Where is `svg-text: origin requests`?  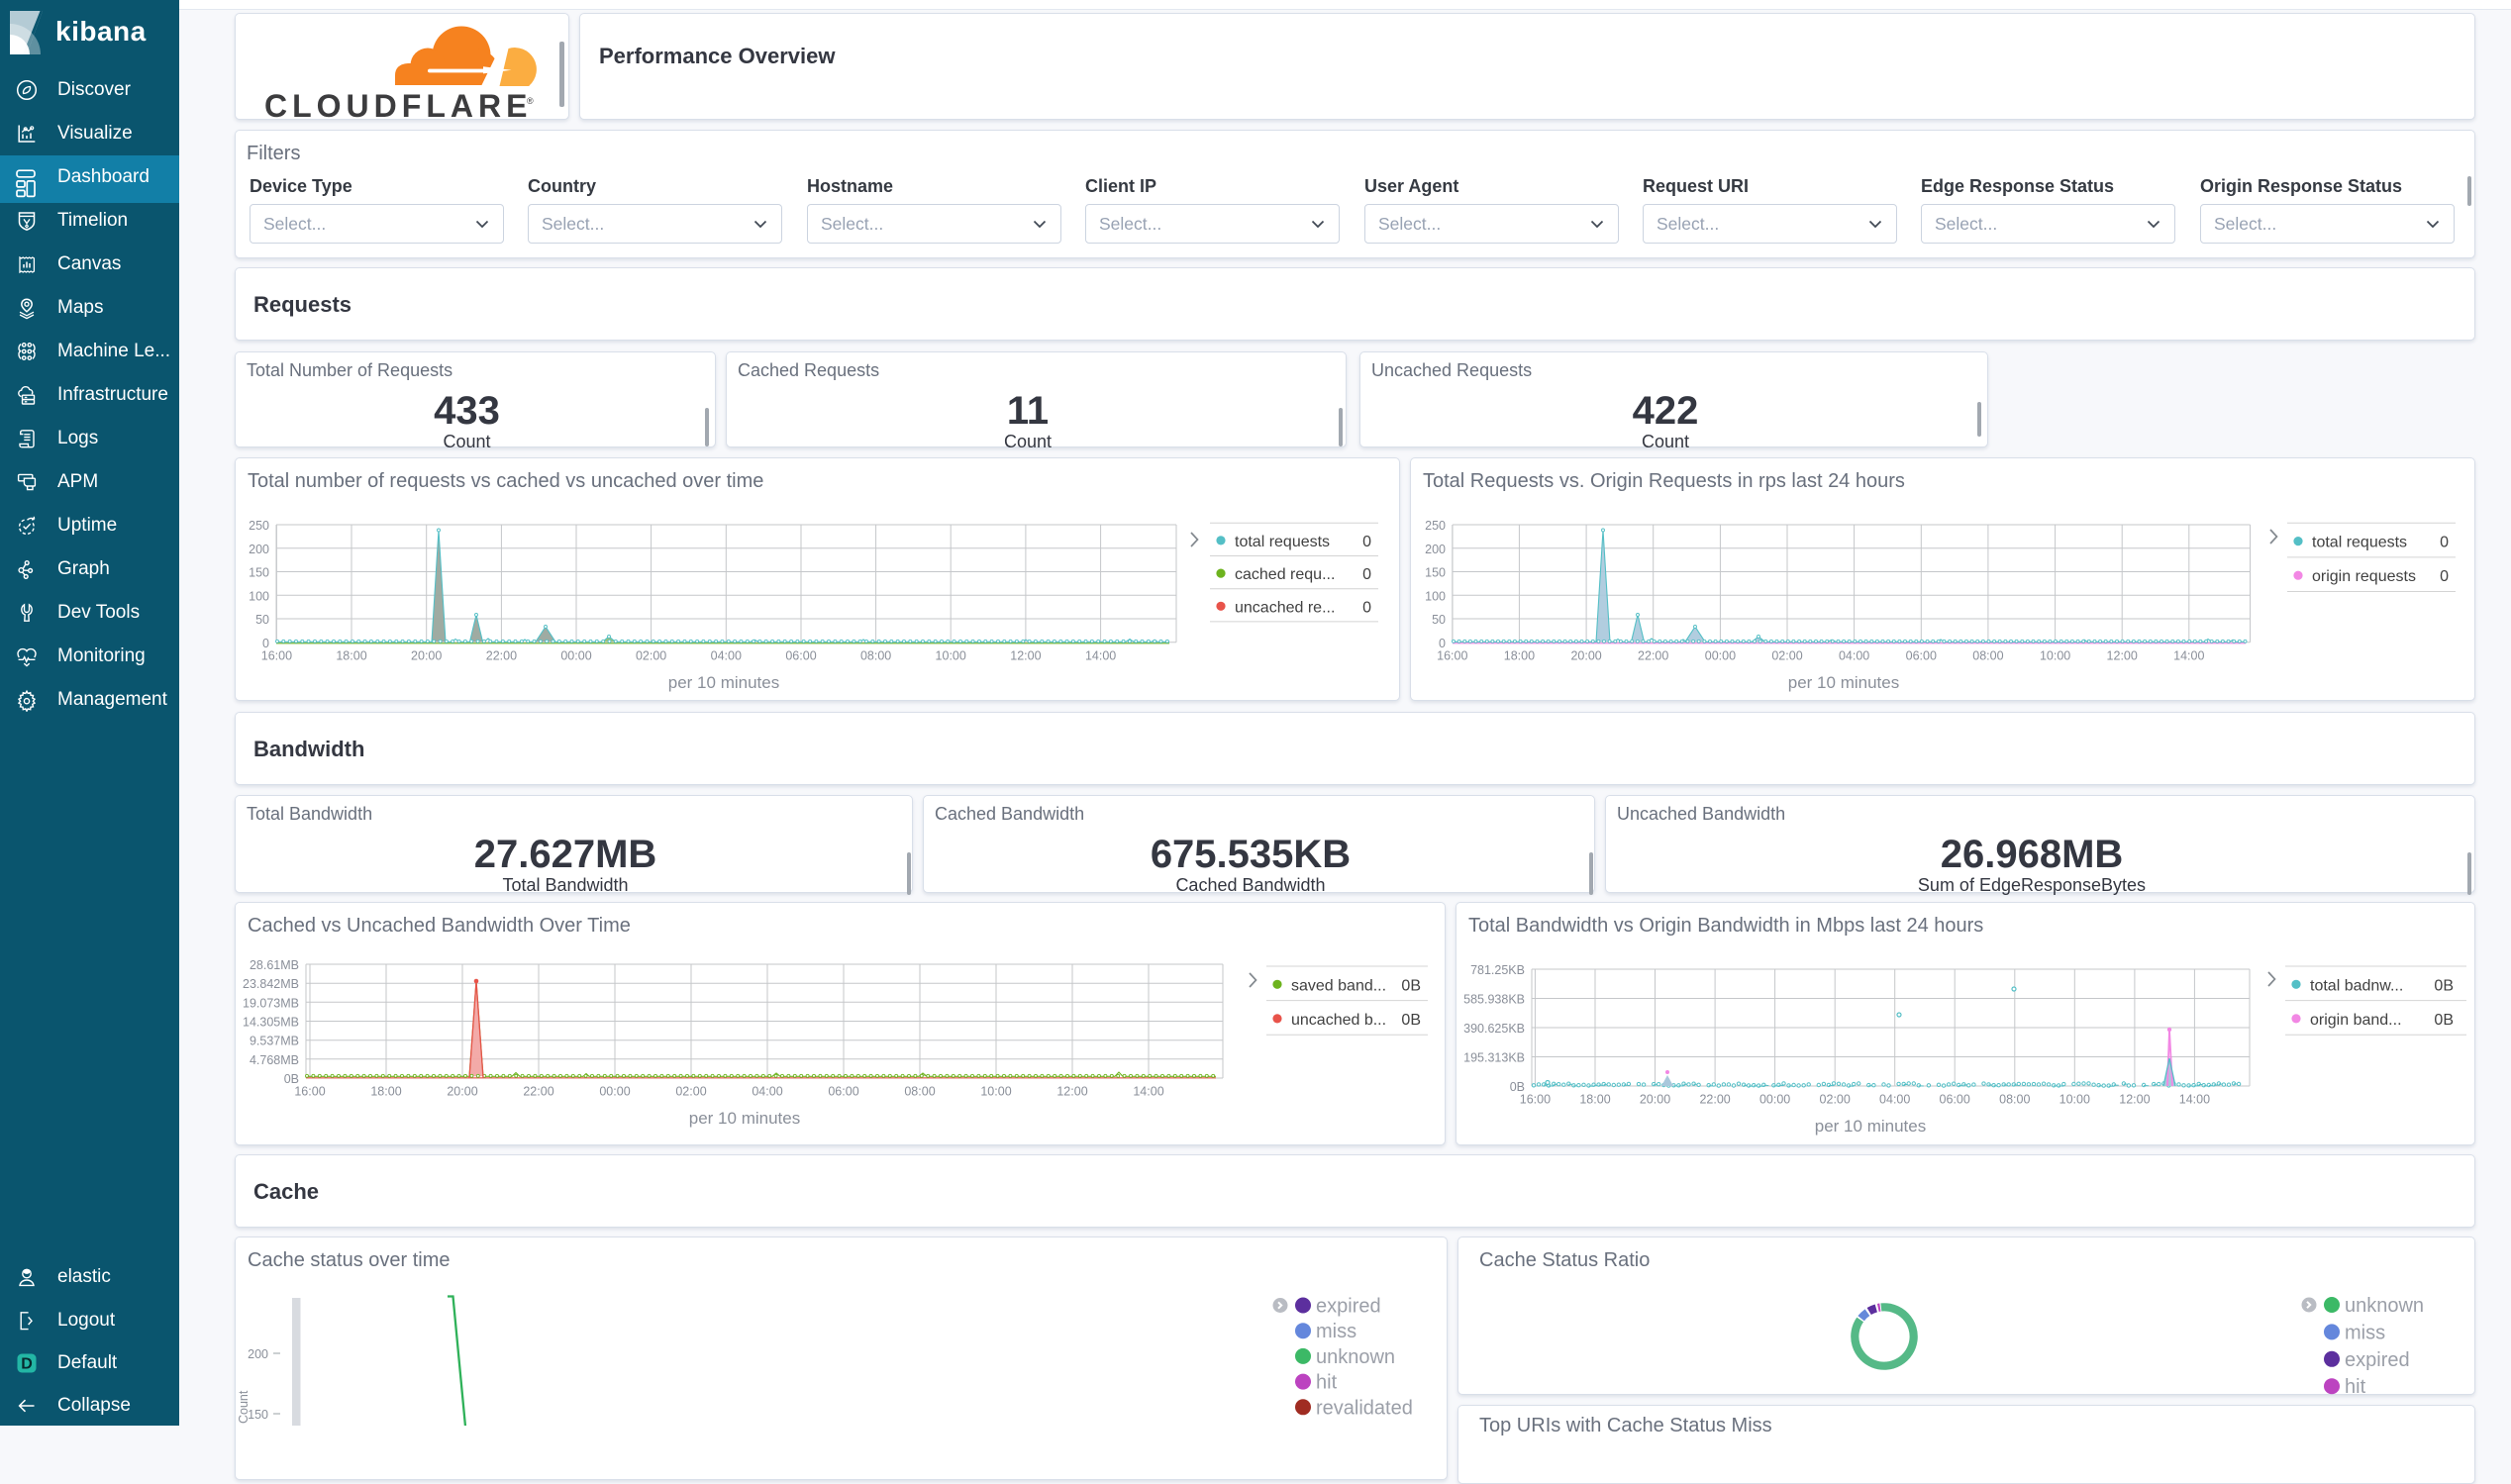 svg-text: origin requests is located at coordinates (2364, 576).